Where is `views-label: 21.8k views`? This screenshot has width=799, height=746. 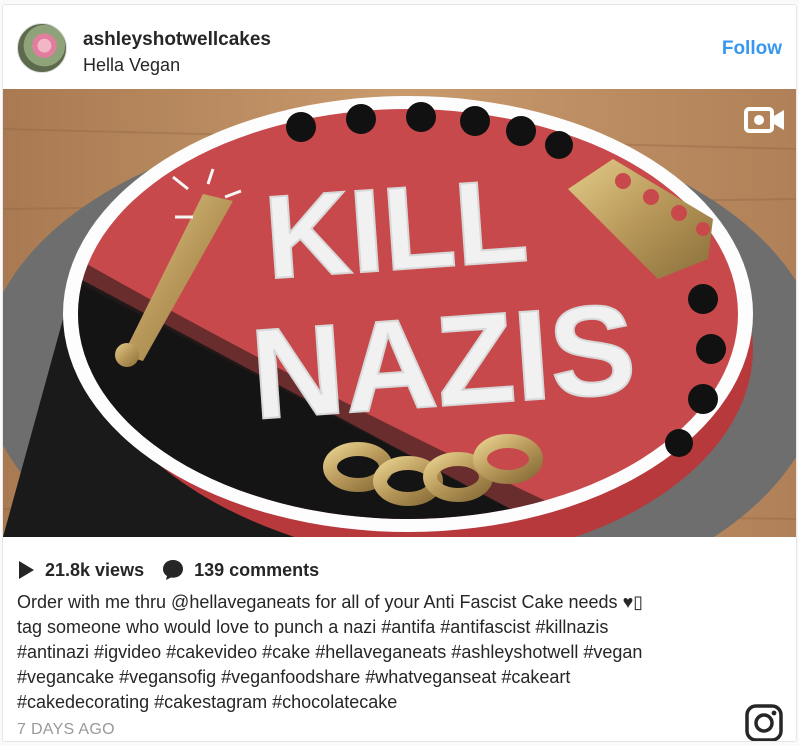
views-label: 21.8k views is located at coordinates (95, 569).